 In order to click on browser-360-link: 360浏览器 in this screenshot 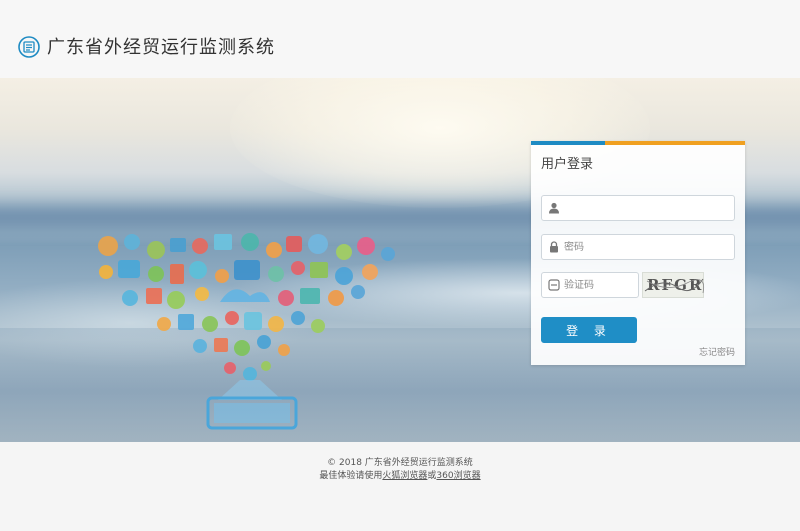, I will do `click(458, 476)`.